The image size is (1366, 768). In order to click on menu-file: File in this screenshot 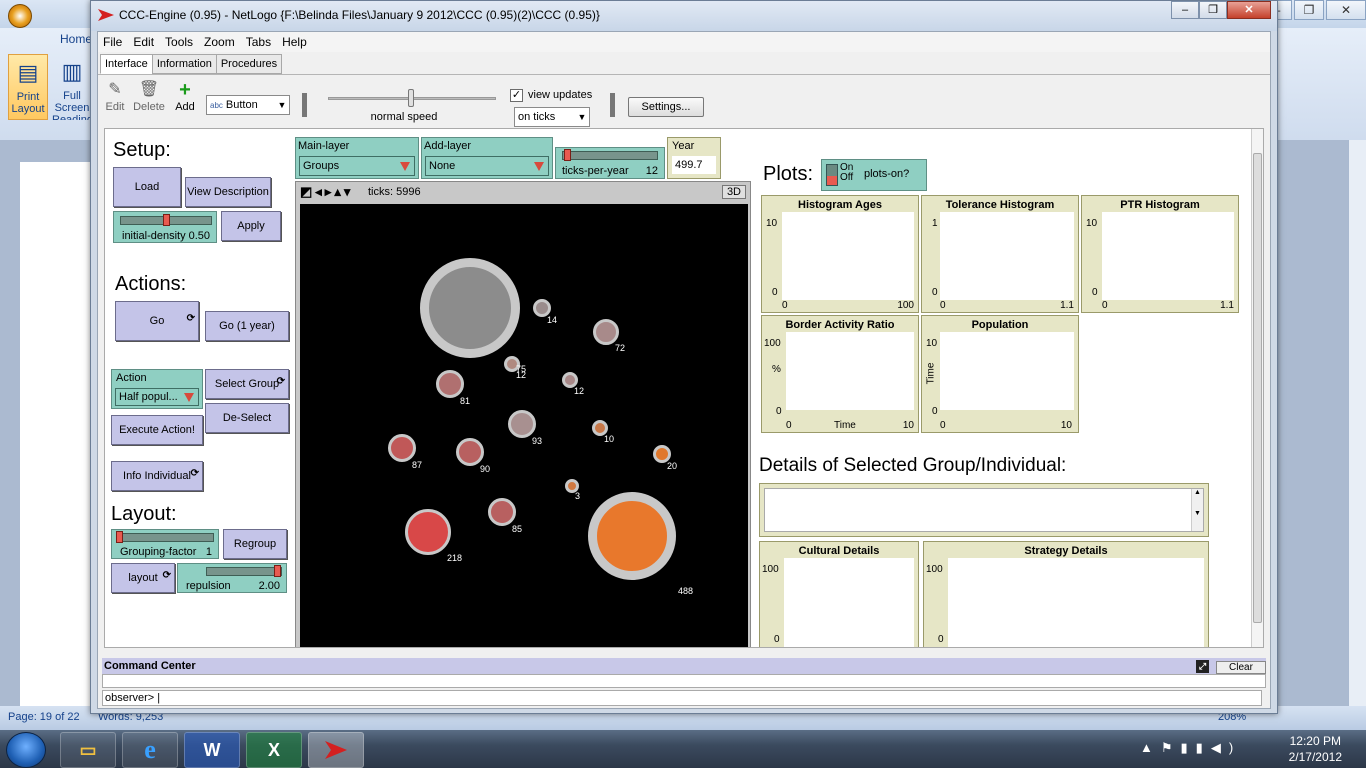, I will do `click(112, 42)`.